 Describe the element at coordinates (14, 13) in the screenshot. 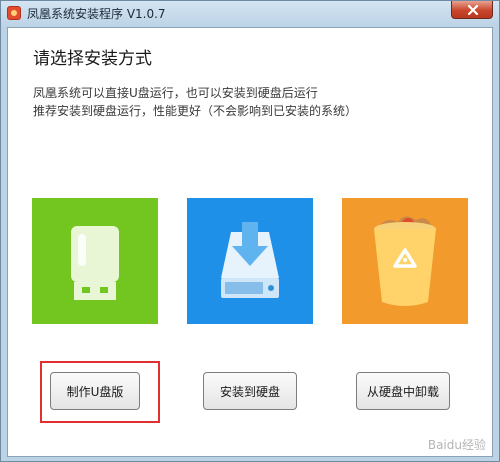

I see `app-logo-icon` at that location.